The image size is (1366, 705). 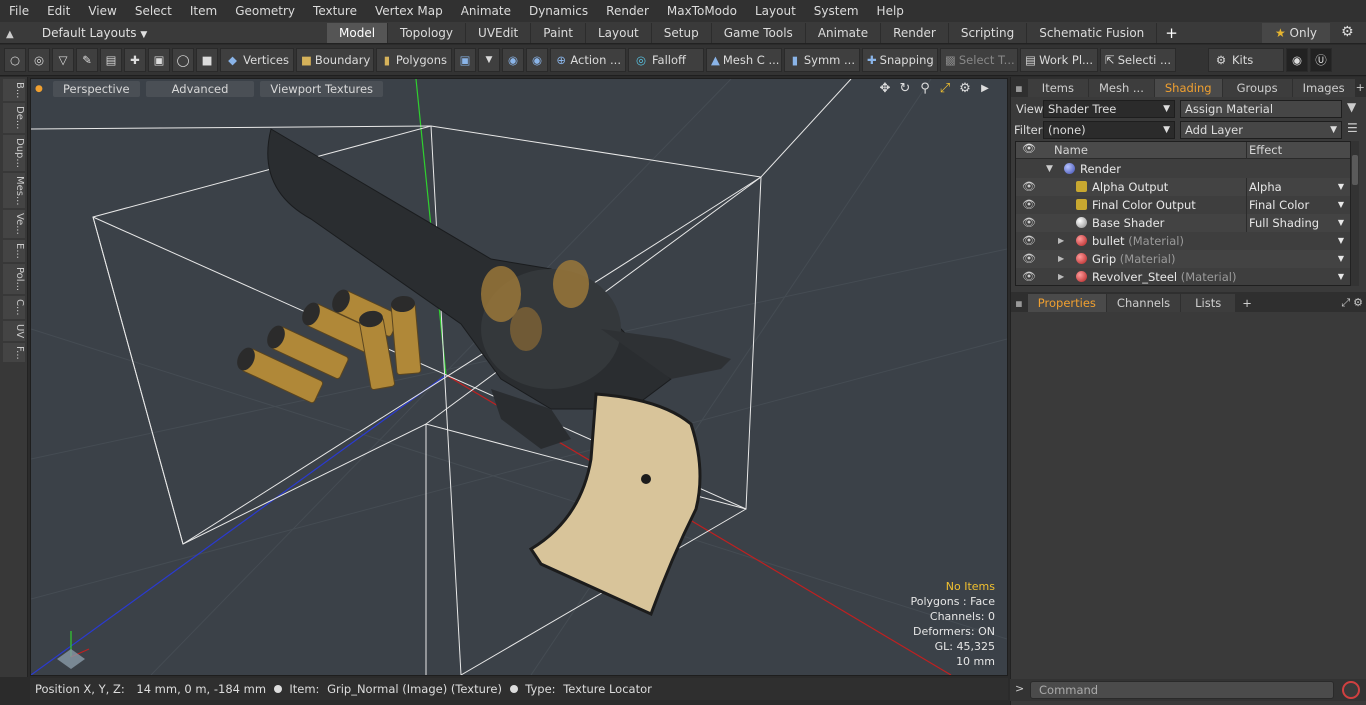 I want to click on pan-icon: ✥, so click(x=885, y=89).